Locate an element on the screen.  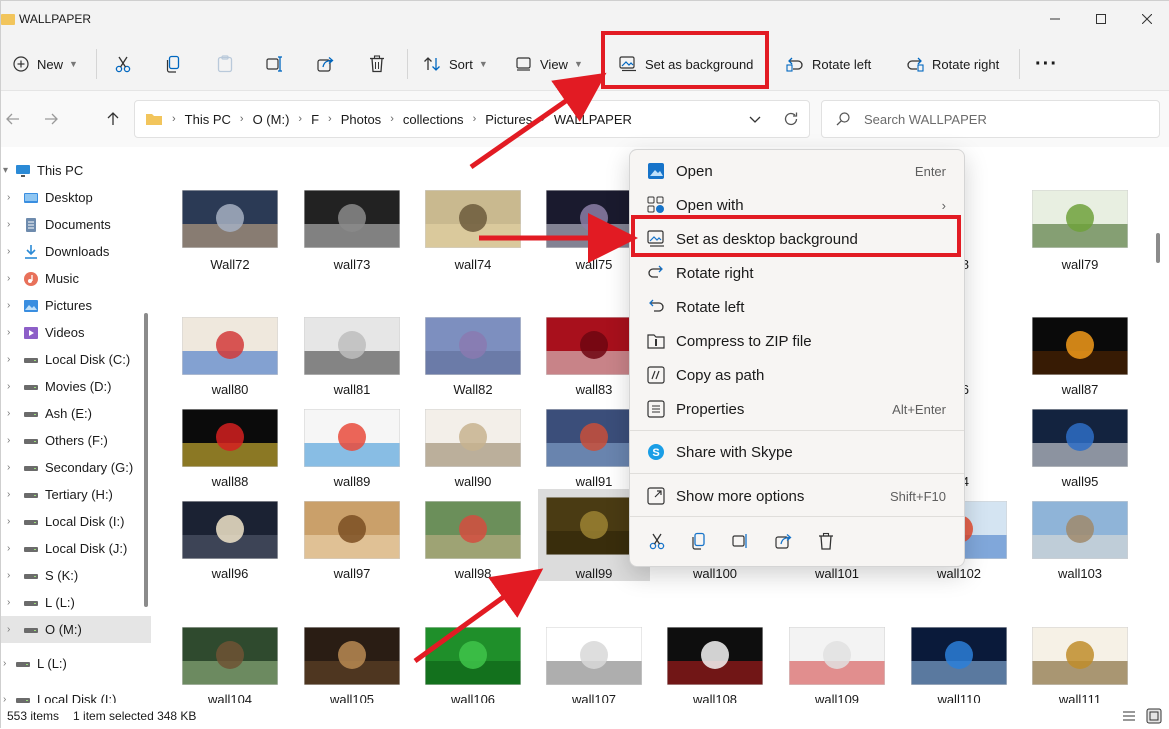
up-button is located at coordinates (113, 119).